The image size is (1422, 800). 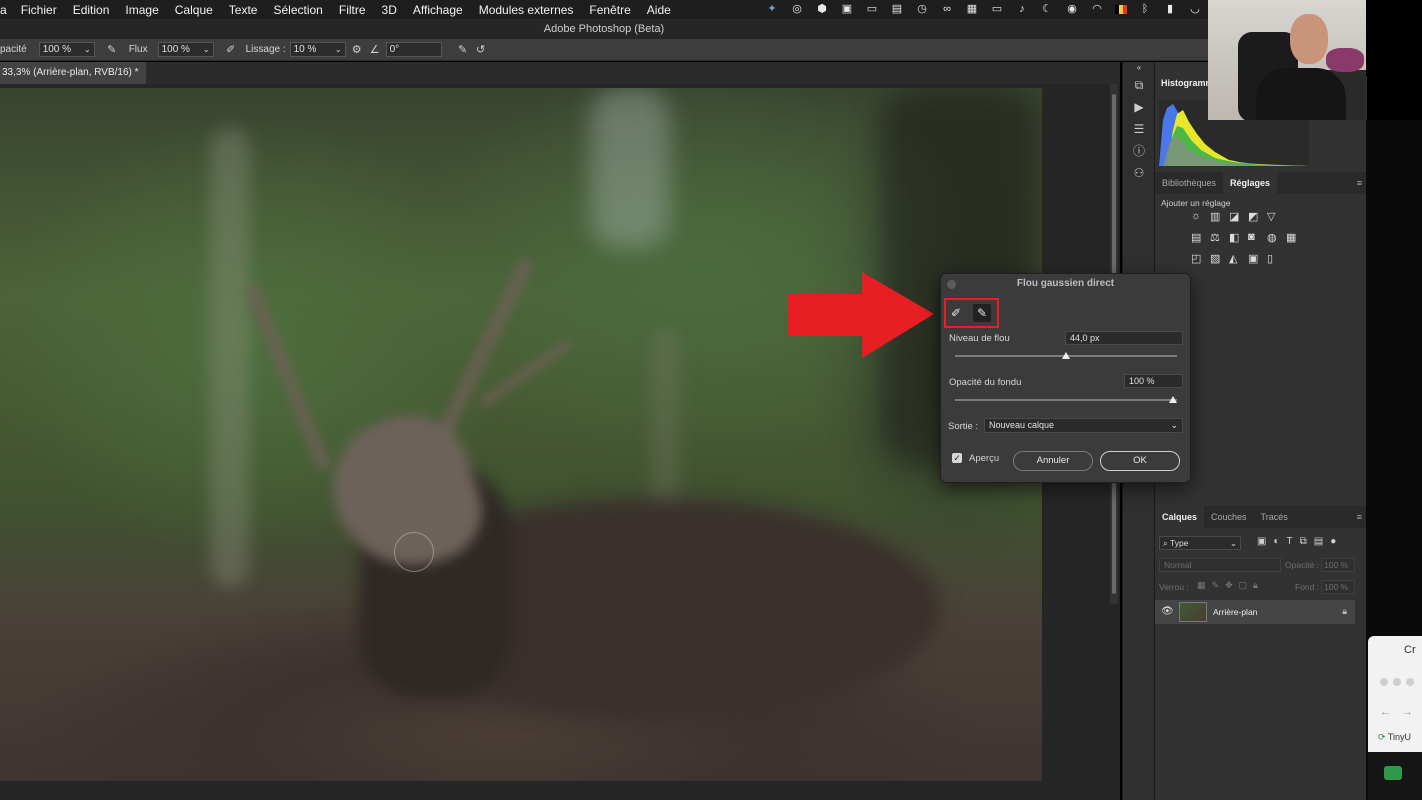 What do you see at coordinates (243, 10) in the screenshot?
I see `menu-texte: Texte` at bounding box center [243, 10].